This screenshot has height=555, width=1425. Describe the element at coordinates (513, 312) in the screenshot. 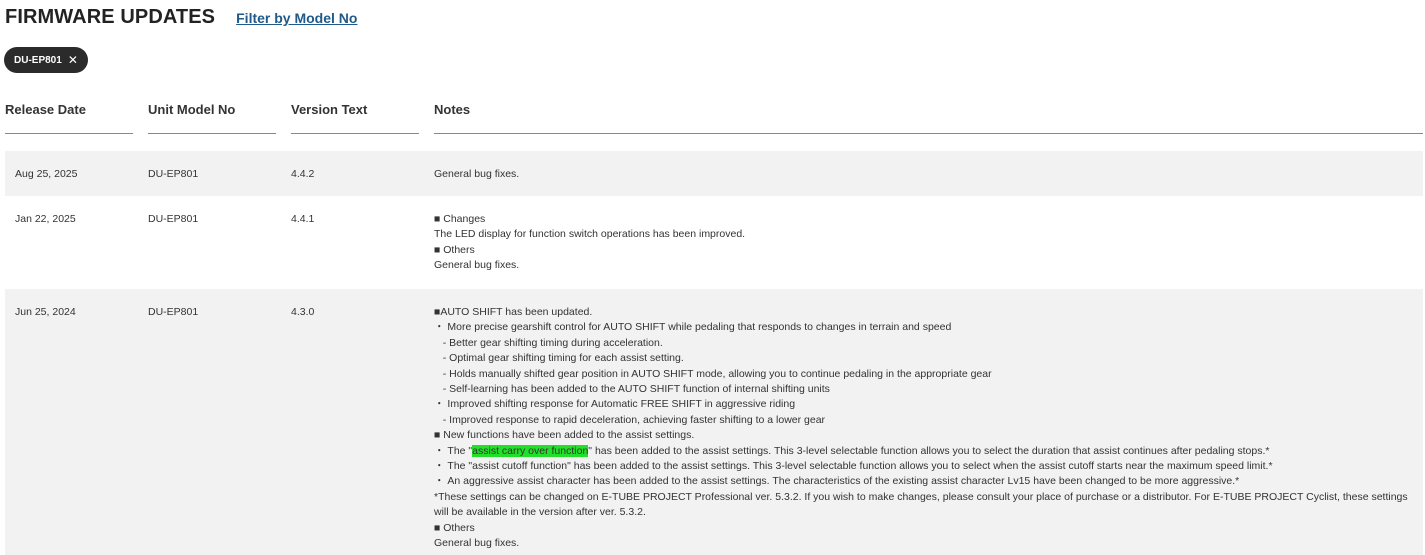

I see `note-line: ■AUTO SHIFT has been updated.` at that location.